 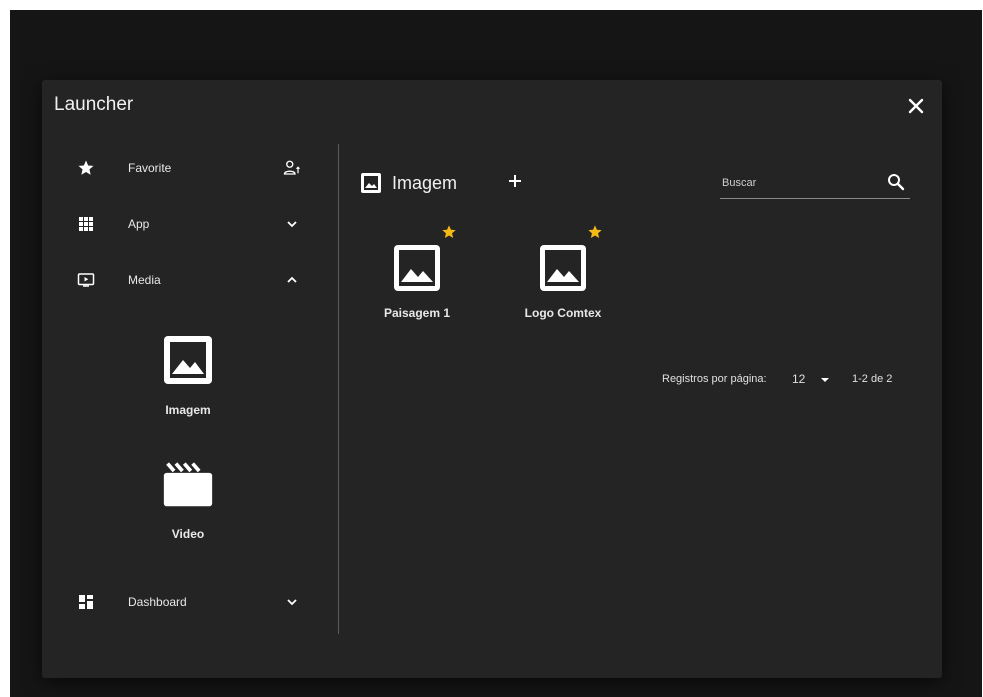 What do you see at coordinates (292, 168) in the screenshot?
I see `person-sort-icon` at bounding box center [292, 168].